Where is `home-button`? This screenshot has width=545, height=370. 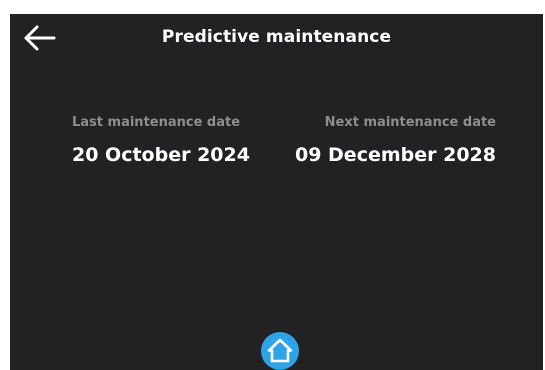
home-button is located at coordinates (280, 351).